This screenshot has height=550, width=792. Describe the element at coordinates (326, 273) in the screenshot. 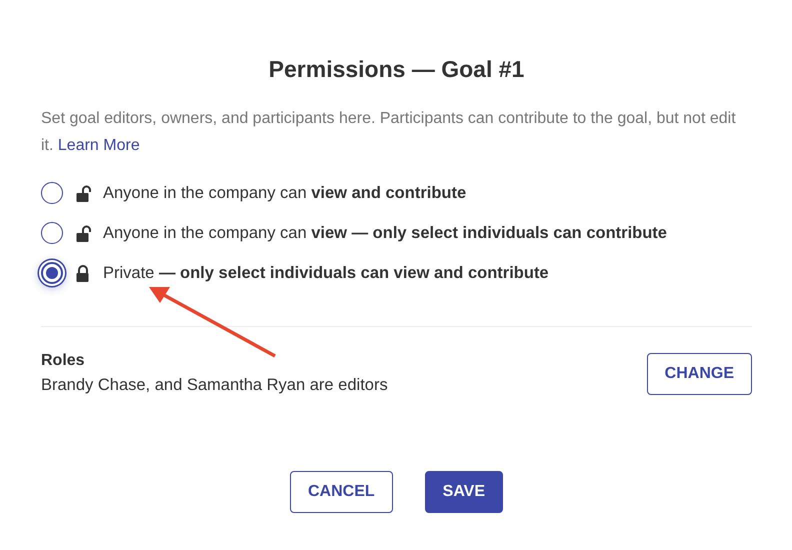

I see `option-label: Private — only select individuals can view and contribute` at that location.